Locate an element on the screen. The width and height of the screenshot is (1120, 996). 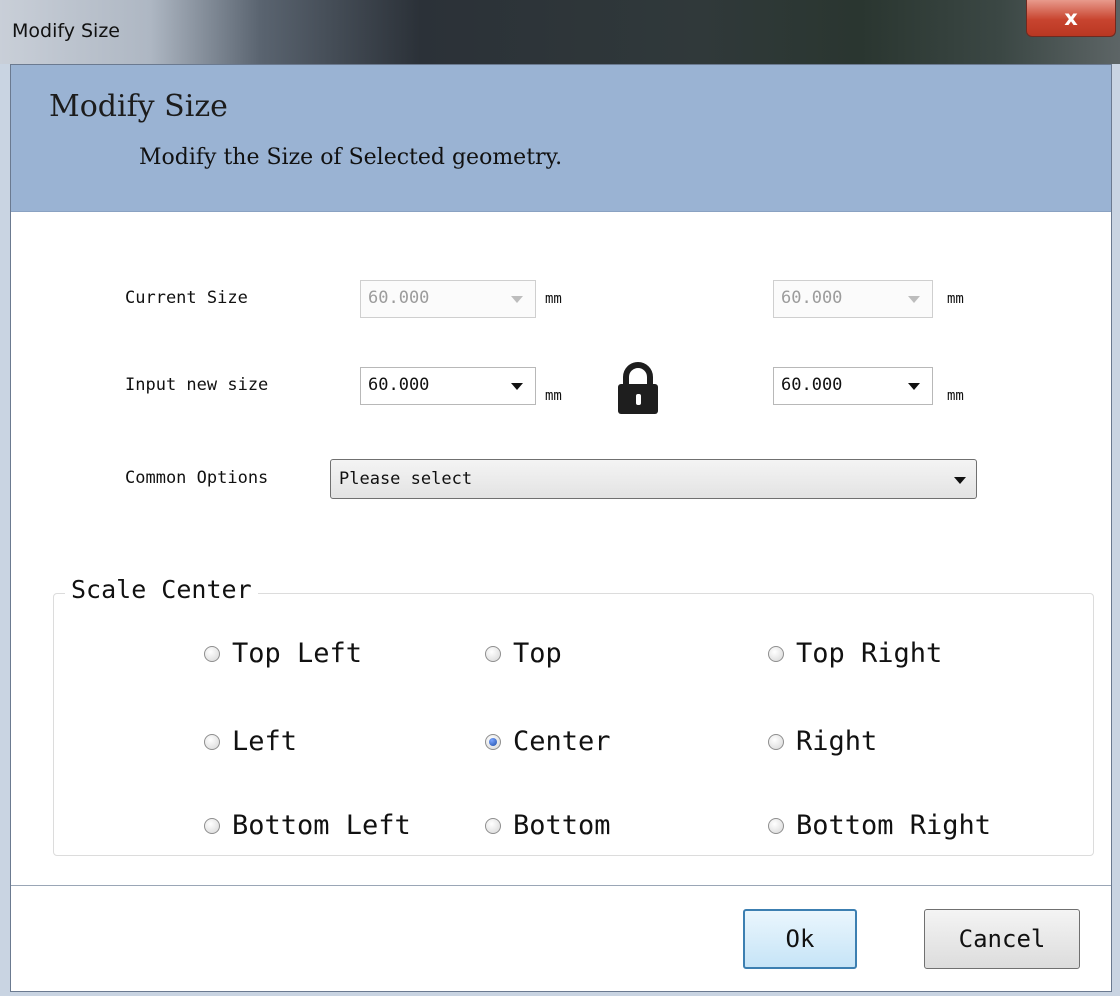
radio-right: Right is located at coordinates (822, 741).